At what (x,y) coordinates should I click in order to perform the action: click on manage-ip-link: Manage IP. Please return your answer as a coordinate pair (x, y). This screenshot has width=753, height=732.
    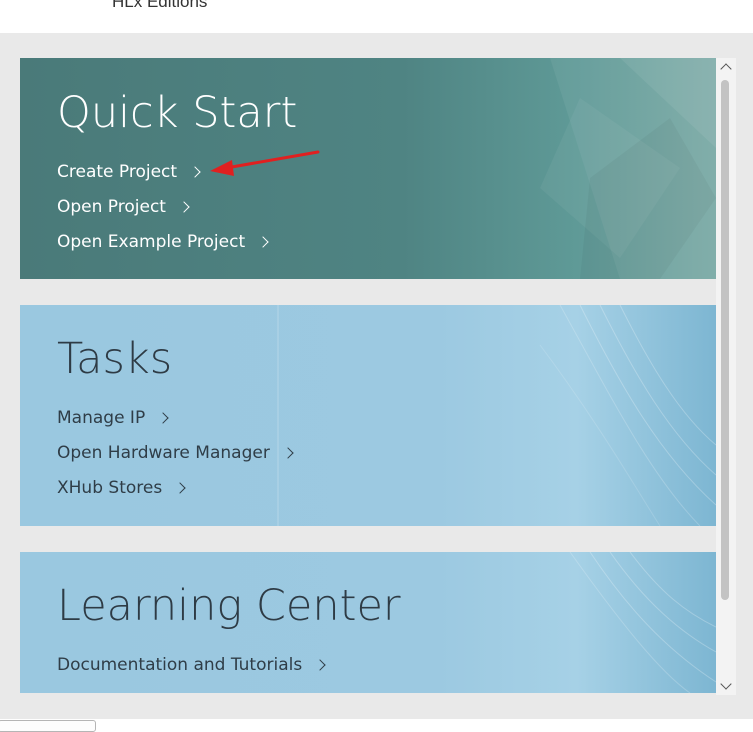
    Looking at the image, I should click on (113, 418).